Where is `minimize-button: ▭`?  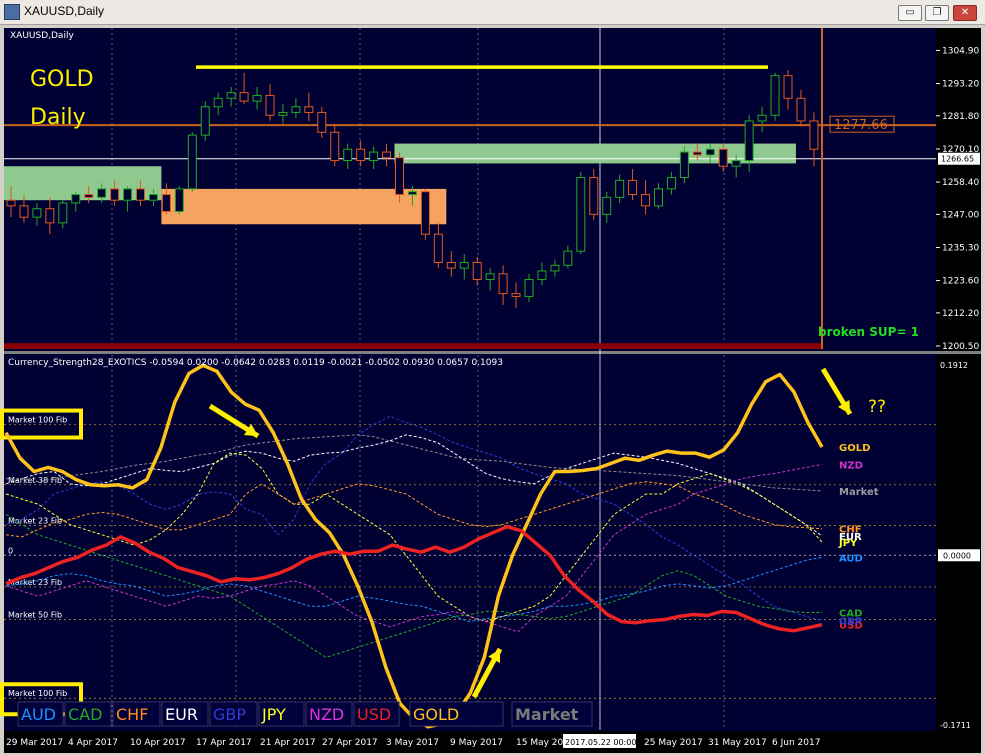
minimize-button: ▭ is located at coordinates (910, 13).